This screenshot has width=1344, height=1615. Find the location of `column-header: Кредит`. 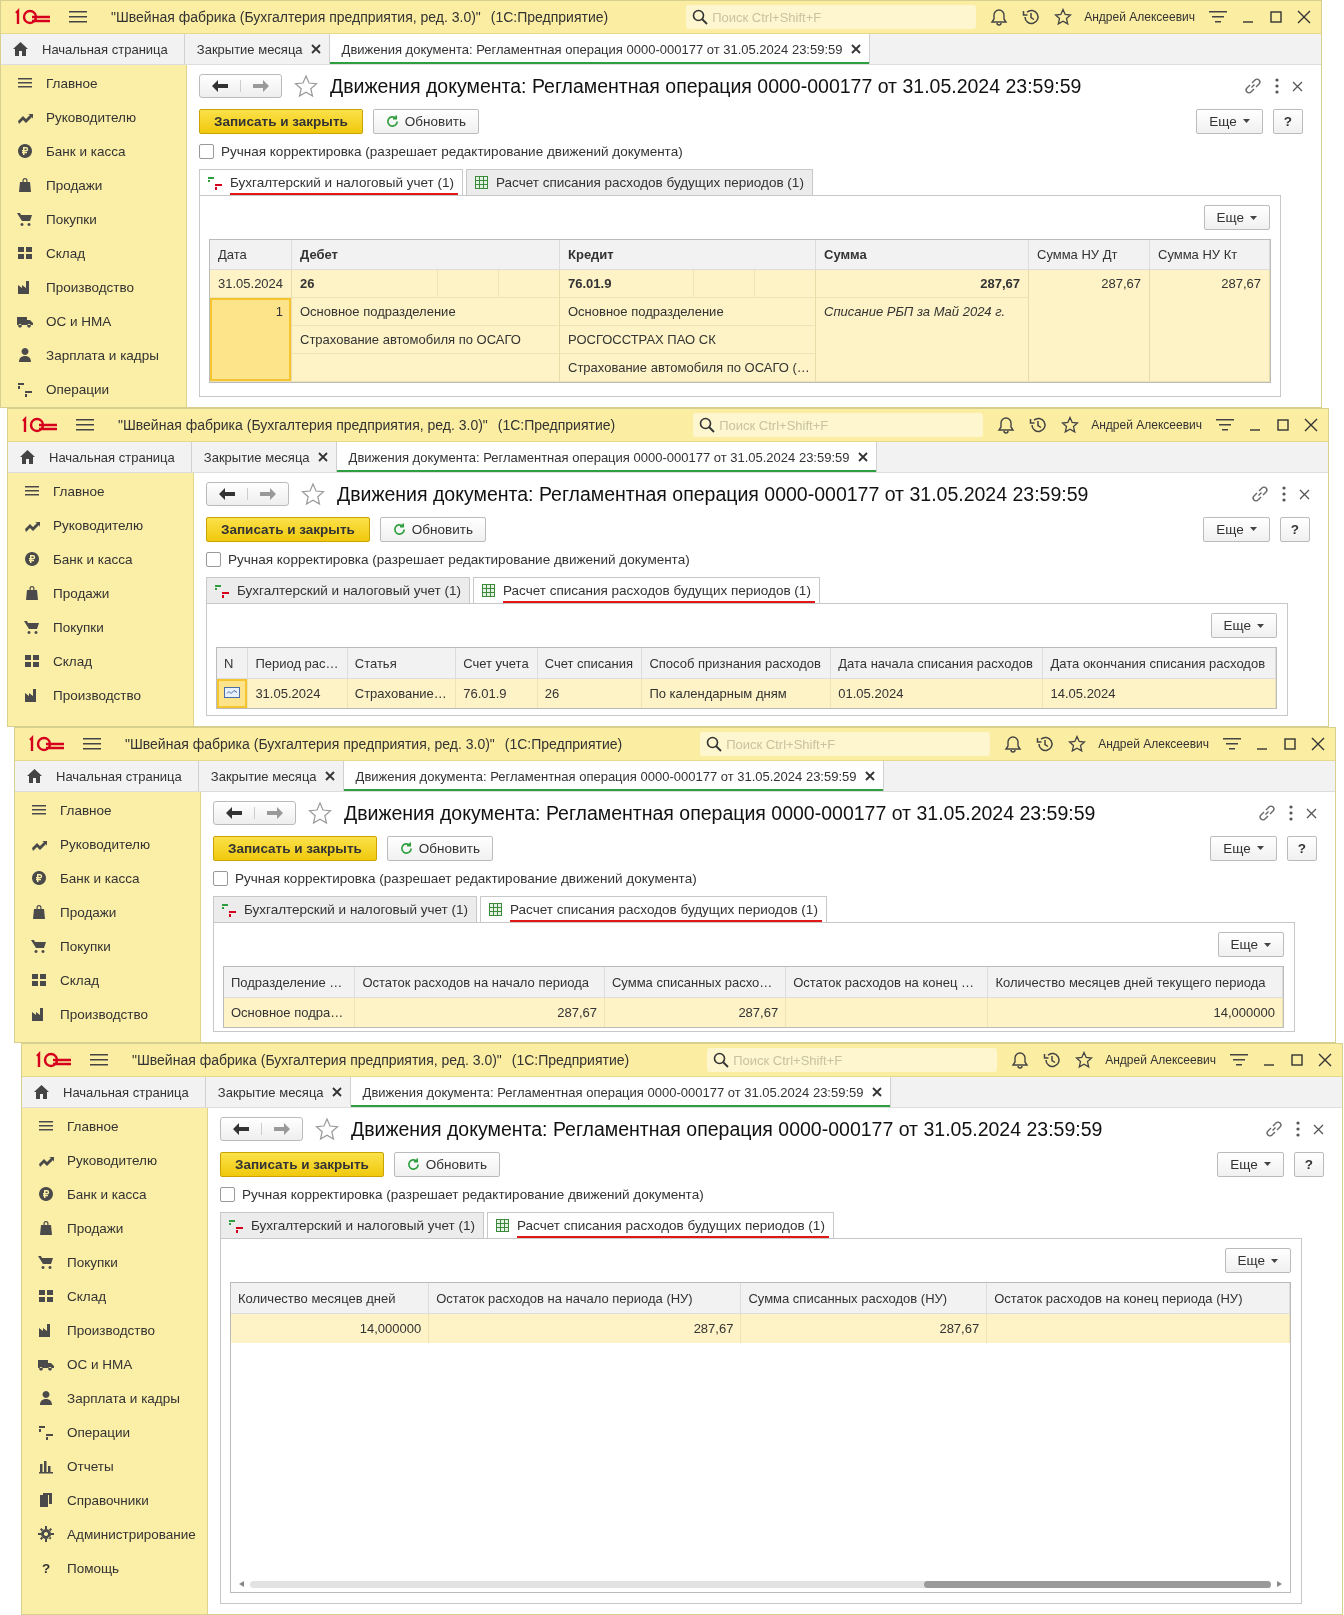

column-header: Кредит is located at coordinates (688, 255).